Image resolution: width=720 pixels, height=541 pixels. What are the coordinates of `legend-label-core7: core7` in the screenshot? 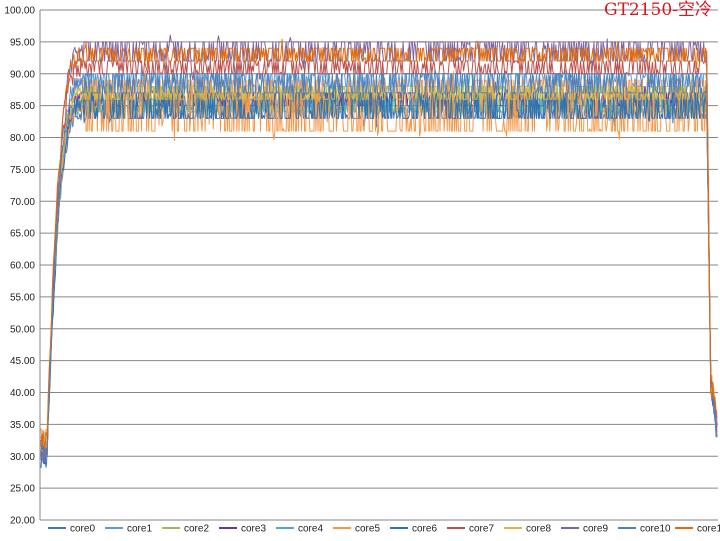 It's located at (481, 529).